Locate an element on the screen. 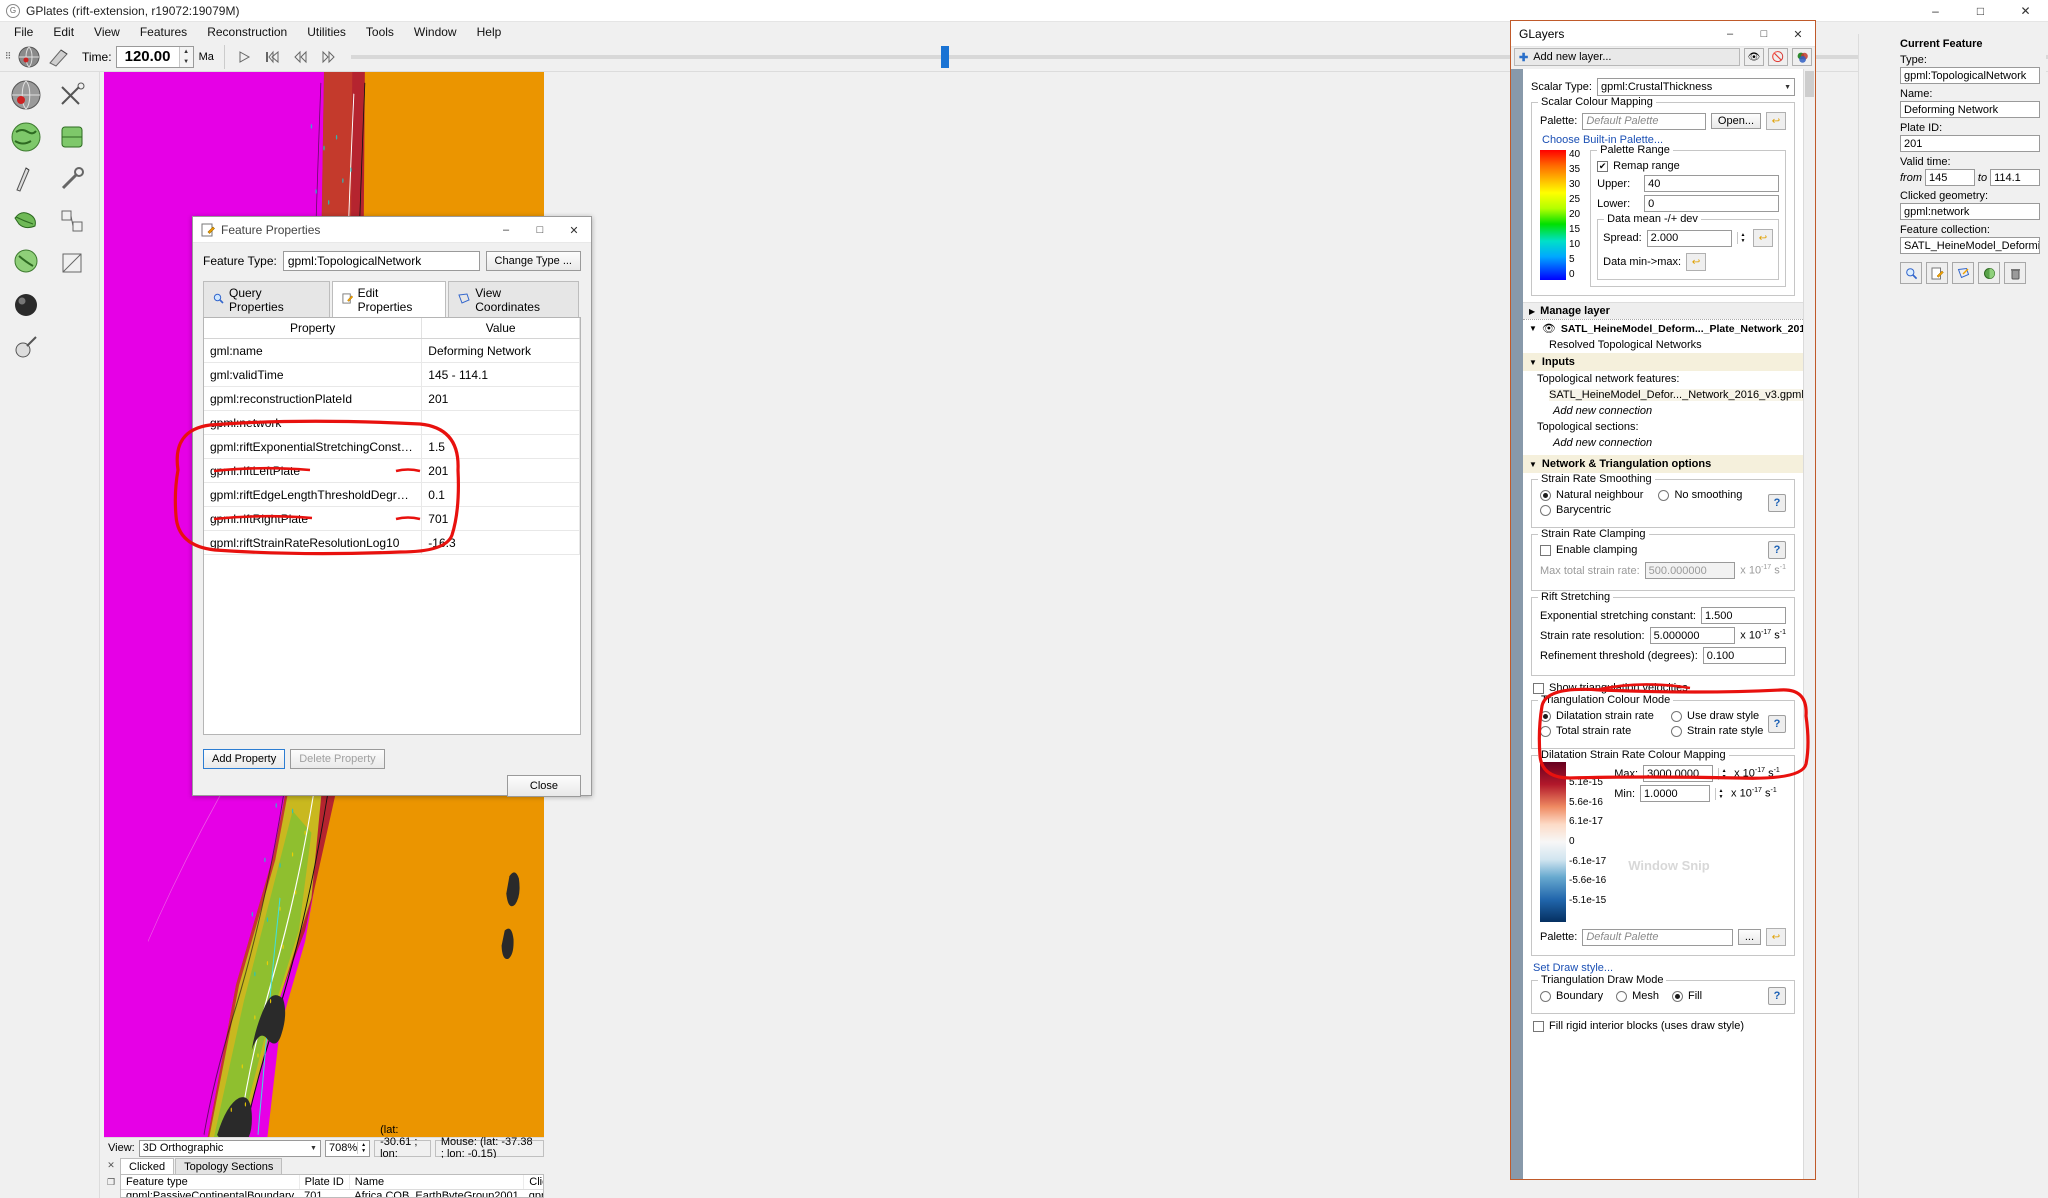 This screenshot has height=1198, width=2048. property-row: gml:name Deforming Network is located at coordinates (392, 350).